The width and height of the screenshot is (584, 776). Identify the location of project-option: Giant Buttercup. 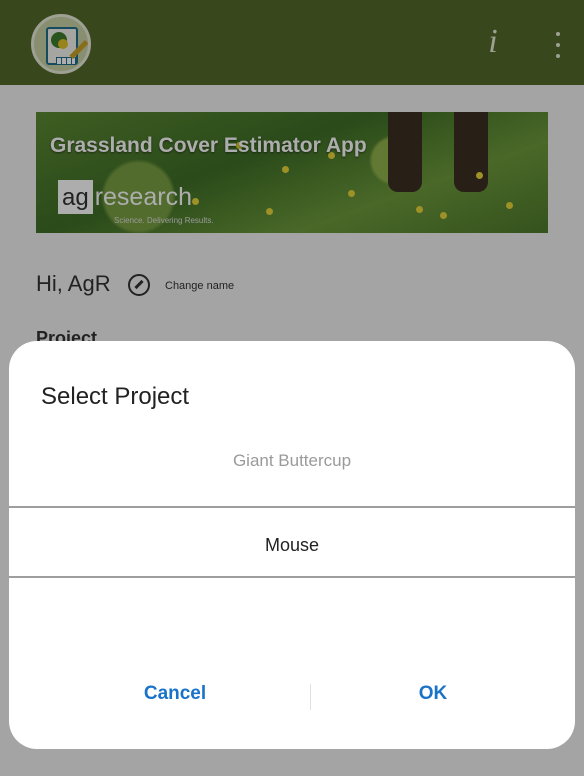
(292, 461).